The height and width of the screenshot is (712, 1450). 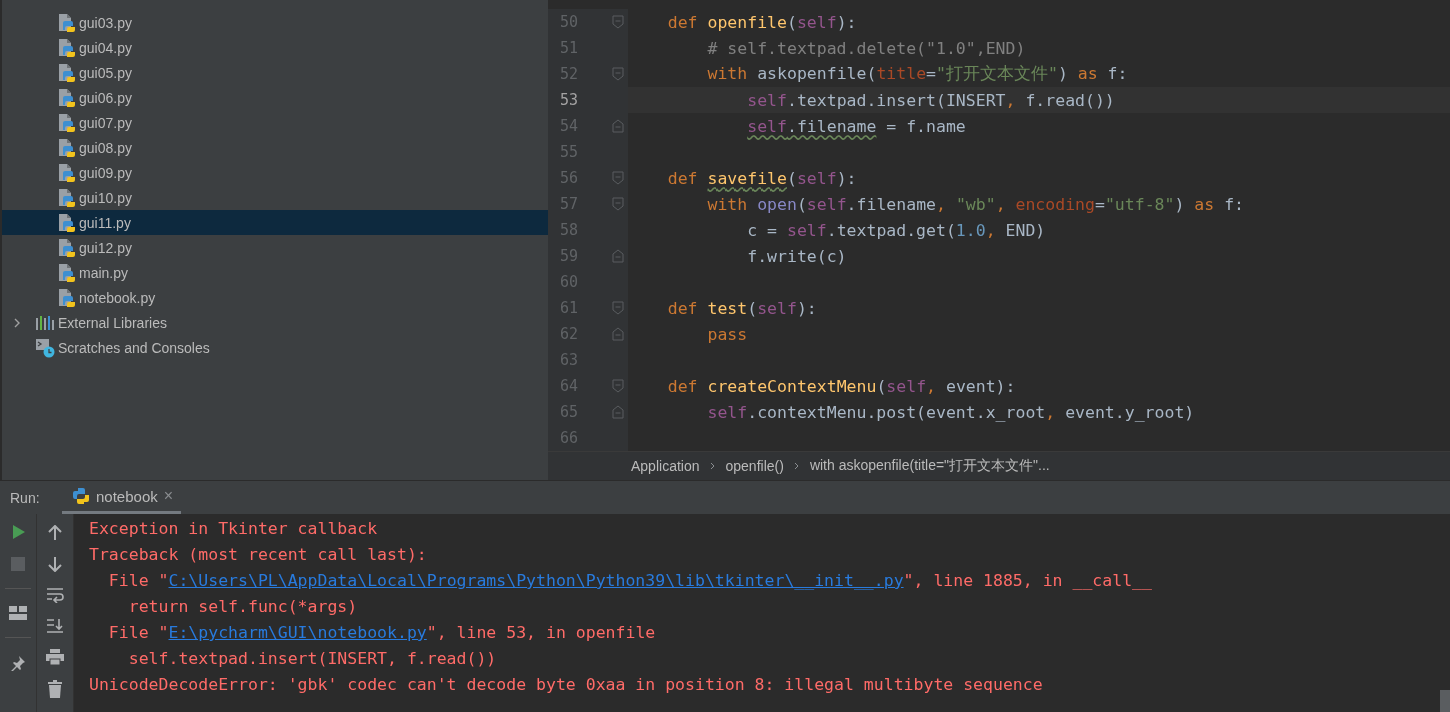 What do you see at coordinates (275, 322) in the screenshot?
I see `tree-item: External Libraries` at bounding box center [275, 322].